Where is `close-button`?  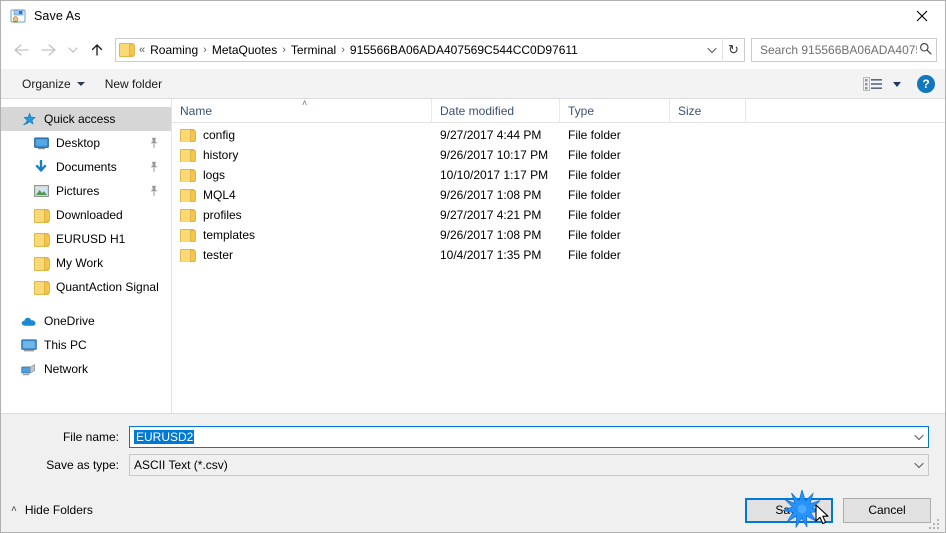
close-button is located at coordinates (922, 16).